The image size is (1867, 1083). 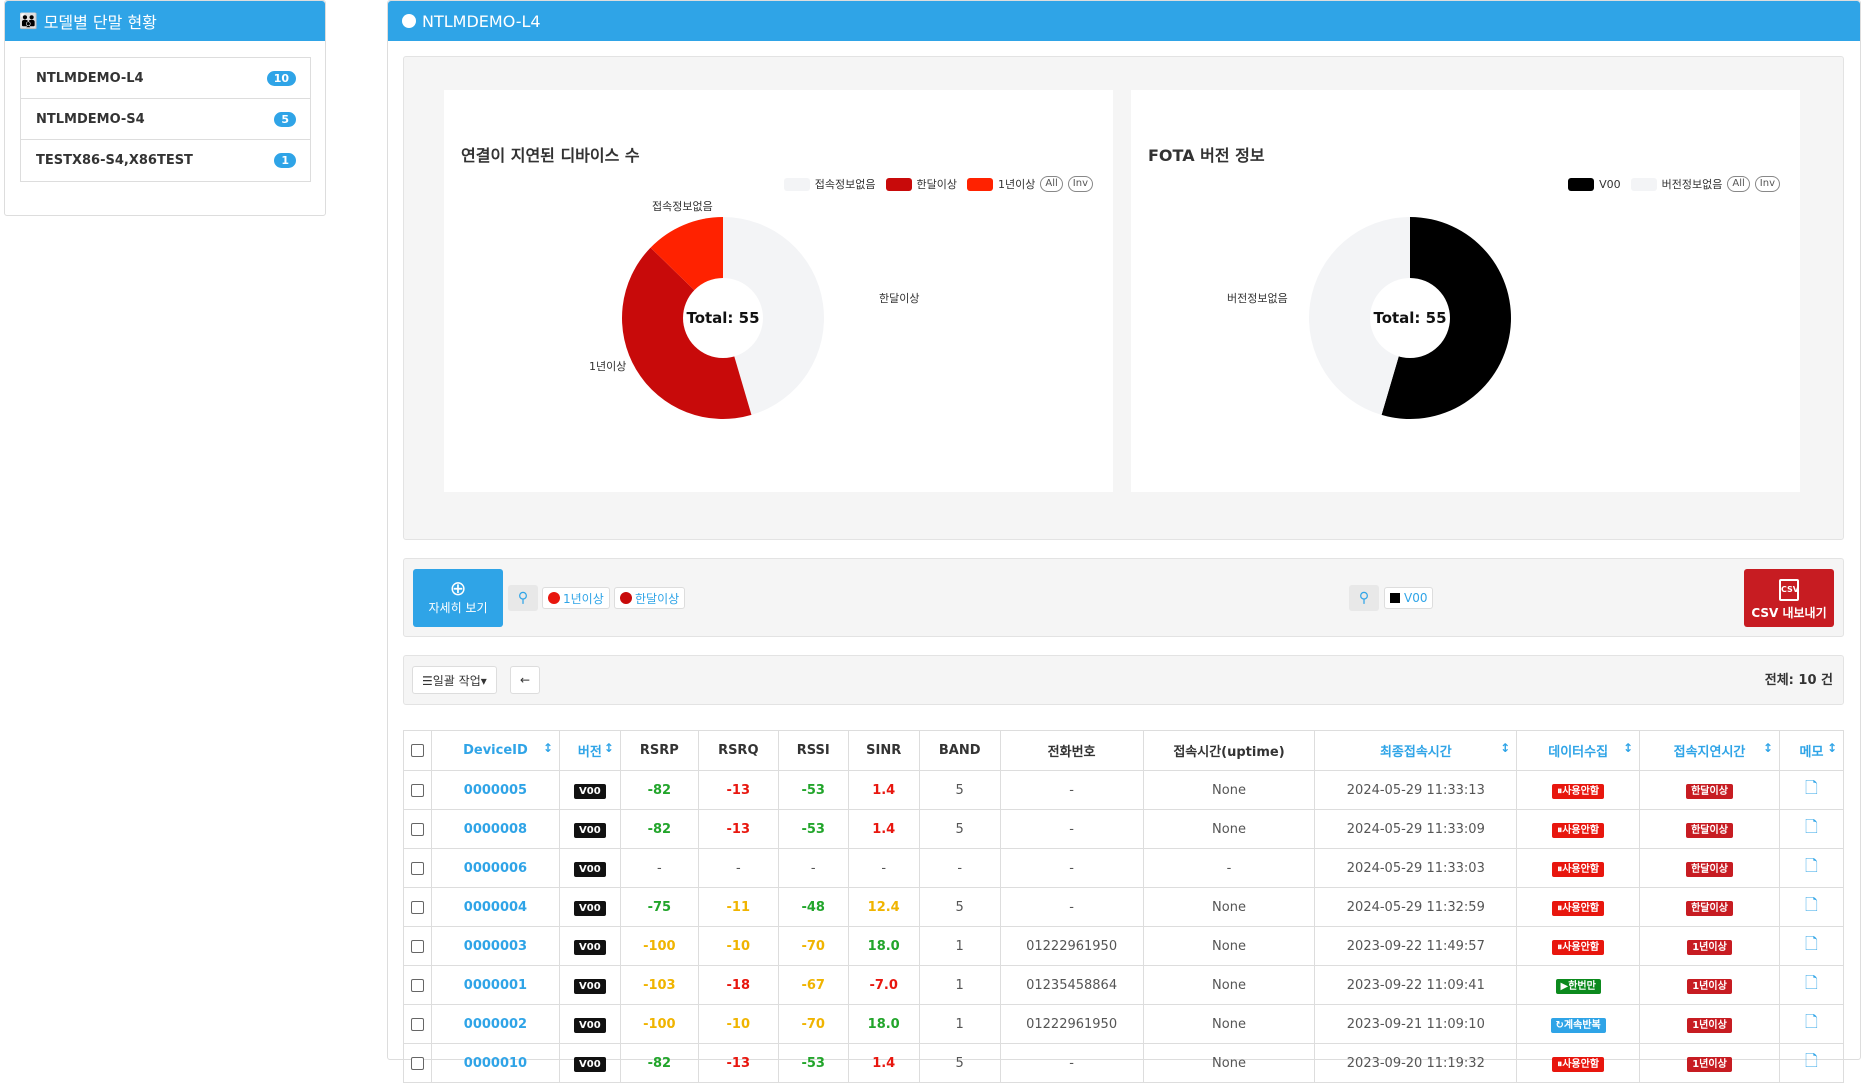 What do you see at coordinates (1789, 590) in the screenshot?
I see `csv-file-icon: CSV` at bounding box center [1789, 590].